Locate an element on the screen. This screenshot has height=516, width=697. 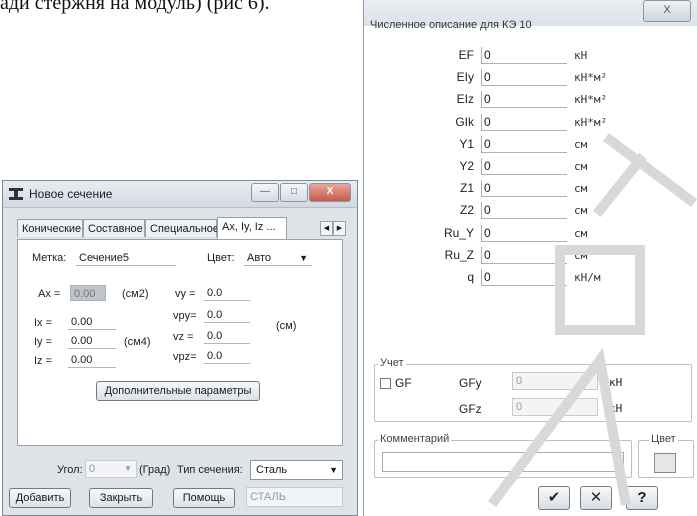
gfz-input: 0 is located at coordinates (555, 407).